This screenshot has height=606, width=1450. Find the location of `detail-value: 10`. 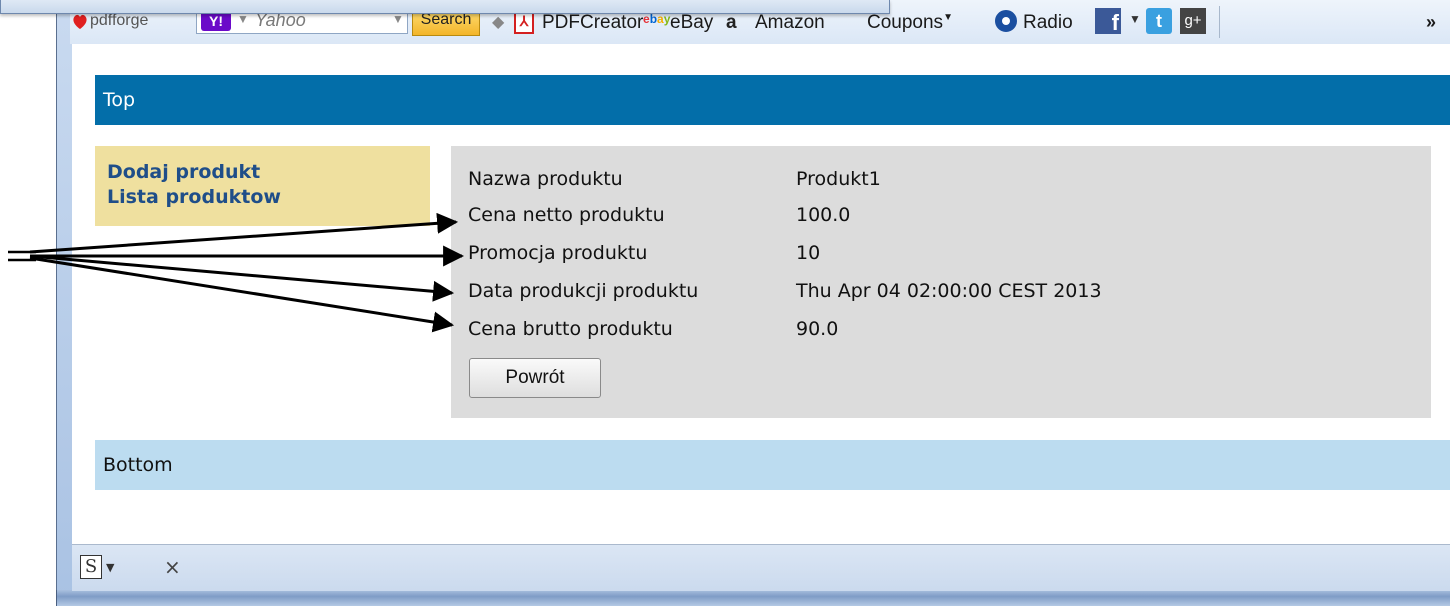

detail-value: 10 is located at coordinates (808, 253).